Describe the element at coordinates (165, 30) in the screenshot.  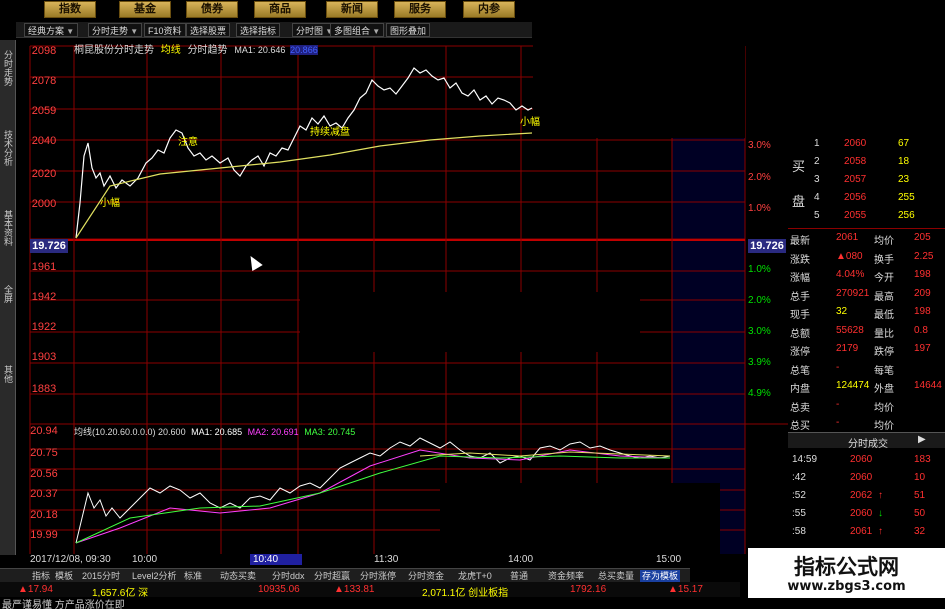
I see `toolbar-tab-2: F10资料` at that location.